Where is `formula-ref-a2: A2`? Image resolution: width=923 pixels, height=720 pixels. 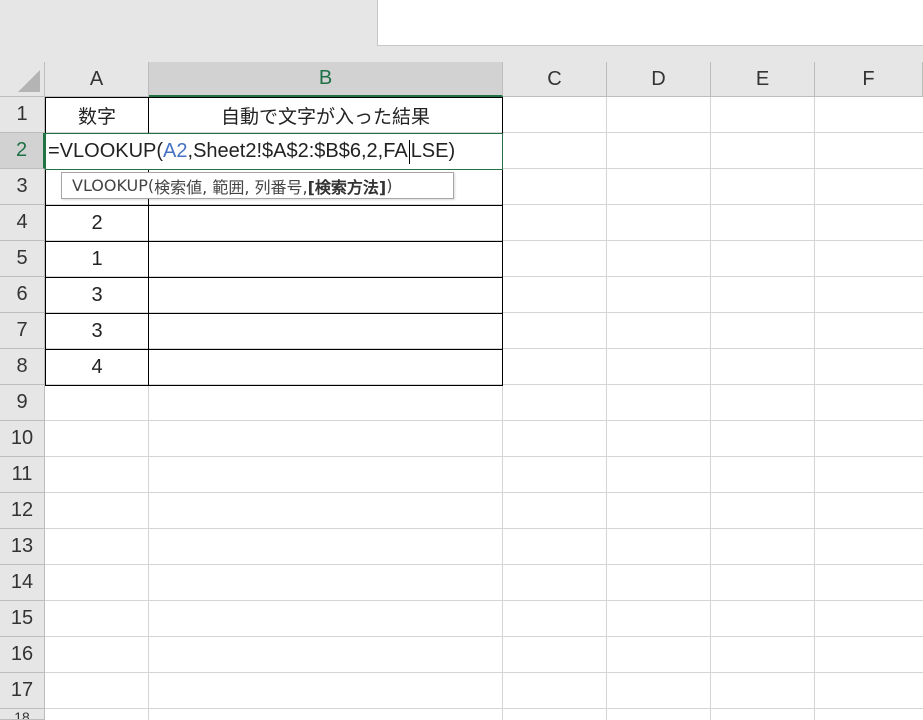 formula-ref-a2: A2 is located at coordinates (175, 151).